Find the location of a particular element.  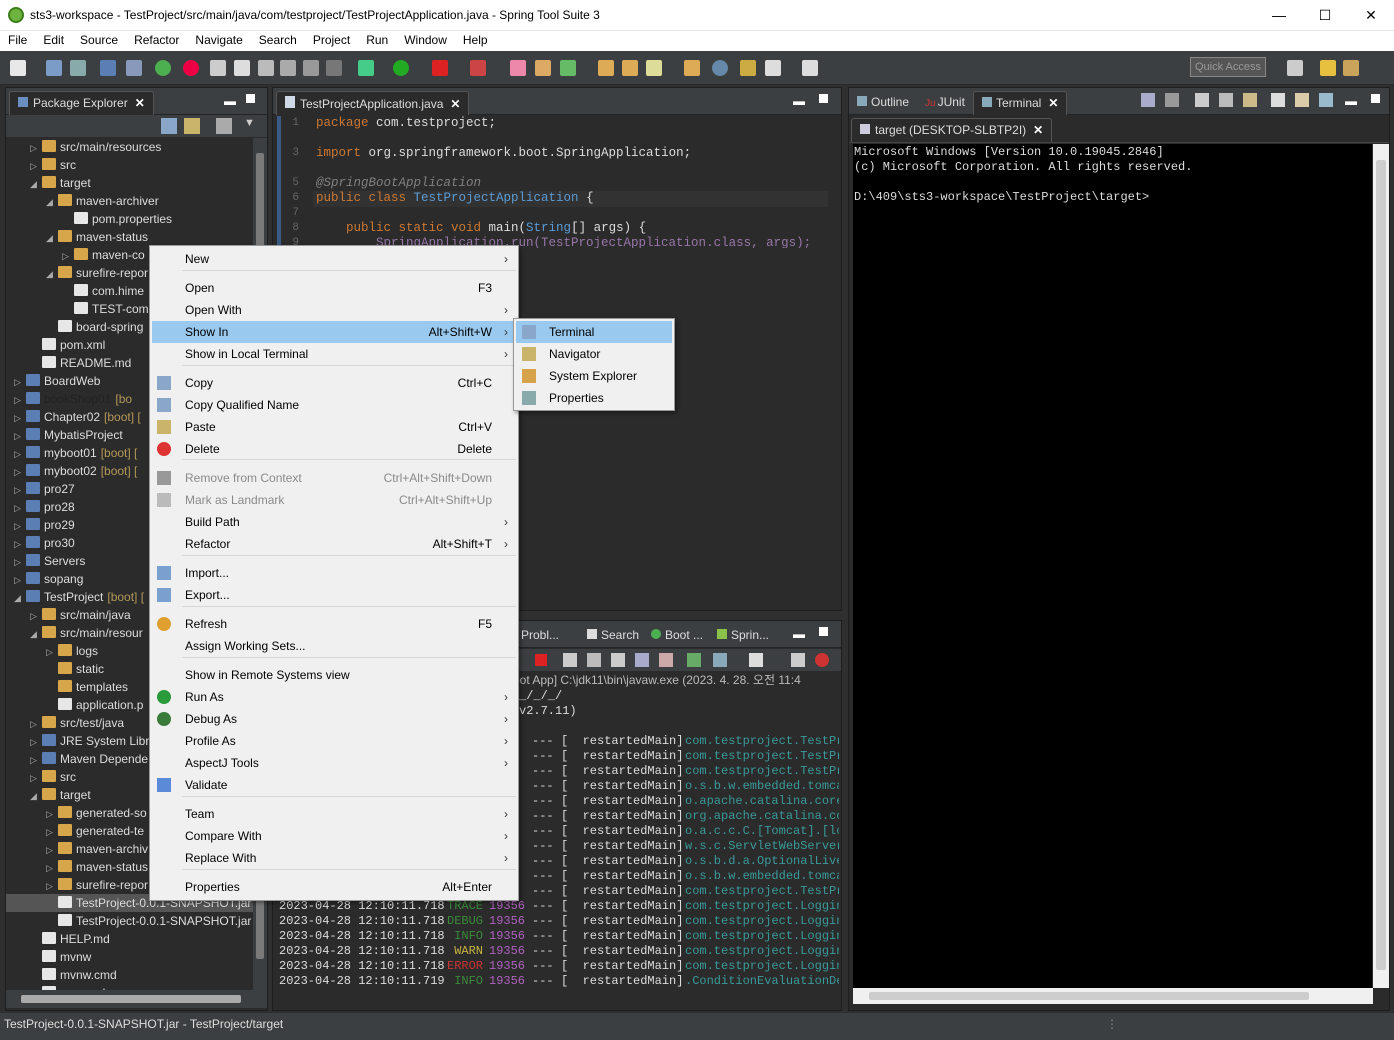

menu-edit: Edit is located at coordinates (53, 39).